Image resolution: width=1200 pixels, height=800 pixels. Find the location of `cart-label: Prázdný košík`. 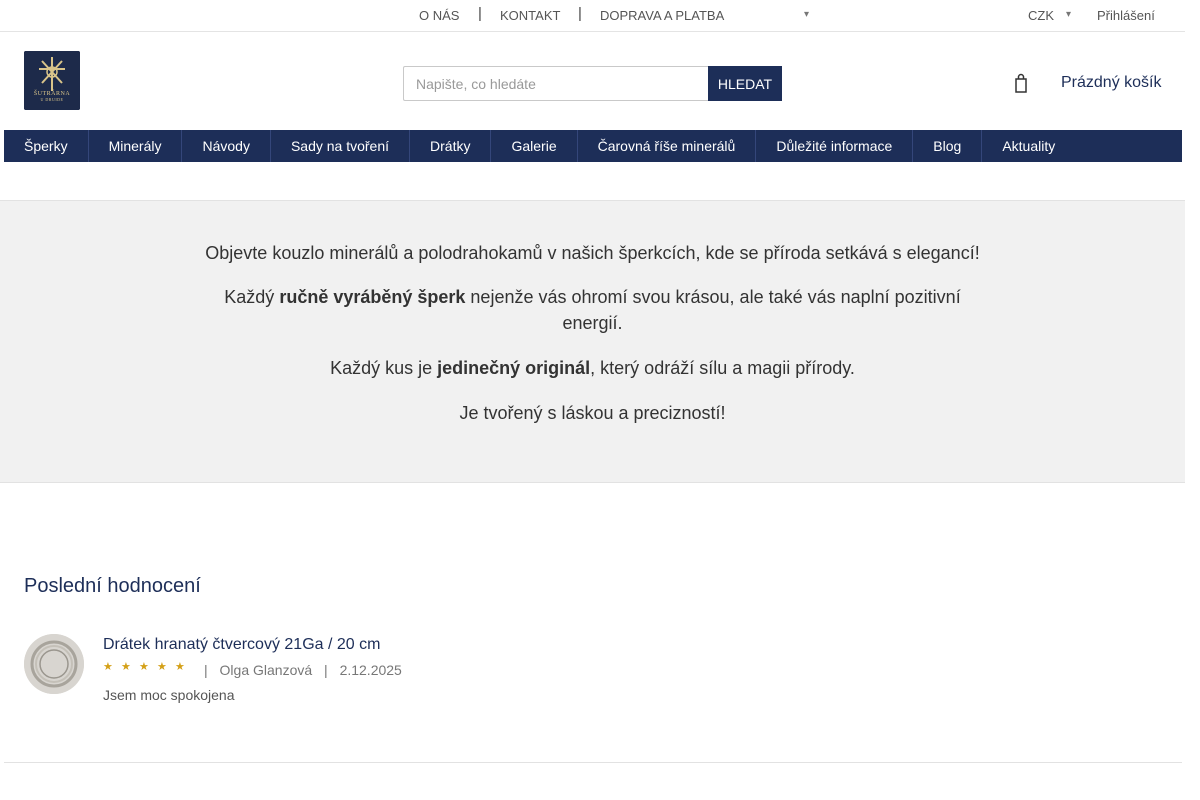

cart-label: Prázdný košík is located at coordinates (1111, 83).